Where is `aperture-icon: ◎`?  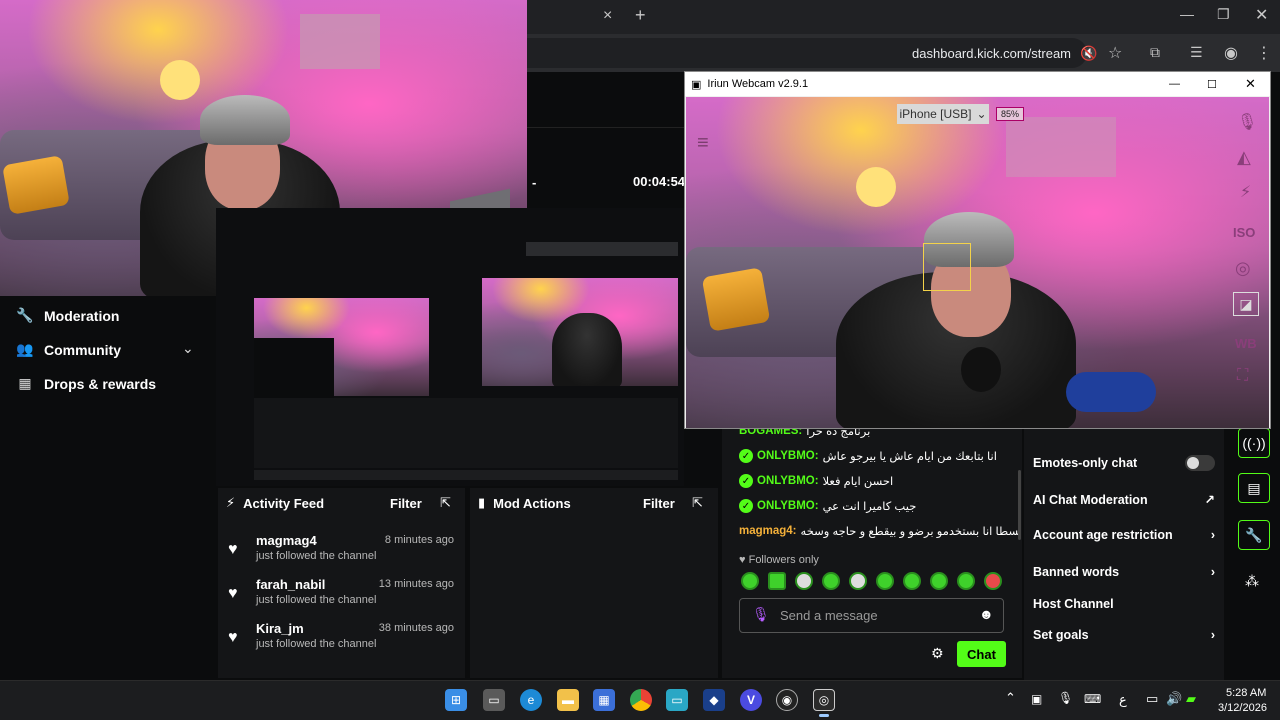
aperture-icon: ◎ is located at coordinates (1243, 268).